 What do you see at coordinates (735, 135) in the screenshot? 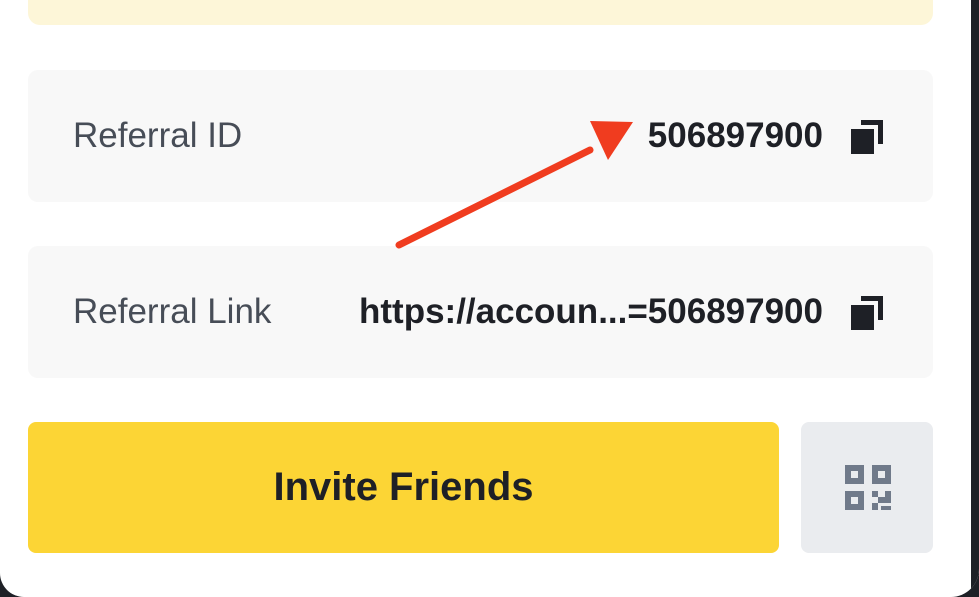
I see `referral-id-value: 506897900` at bounding box center [735, 135].